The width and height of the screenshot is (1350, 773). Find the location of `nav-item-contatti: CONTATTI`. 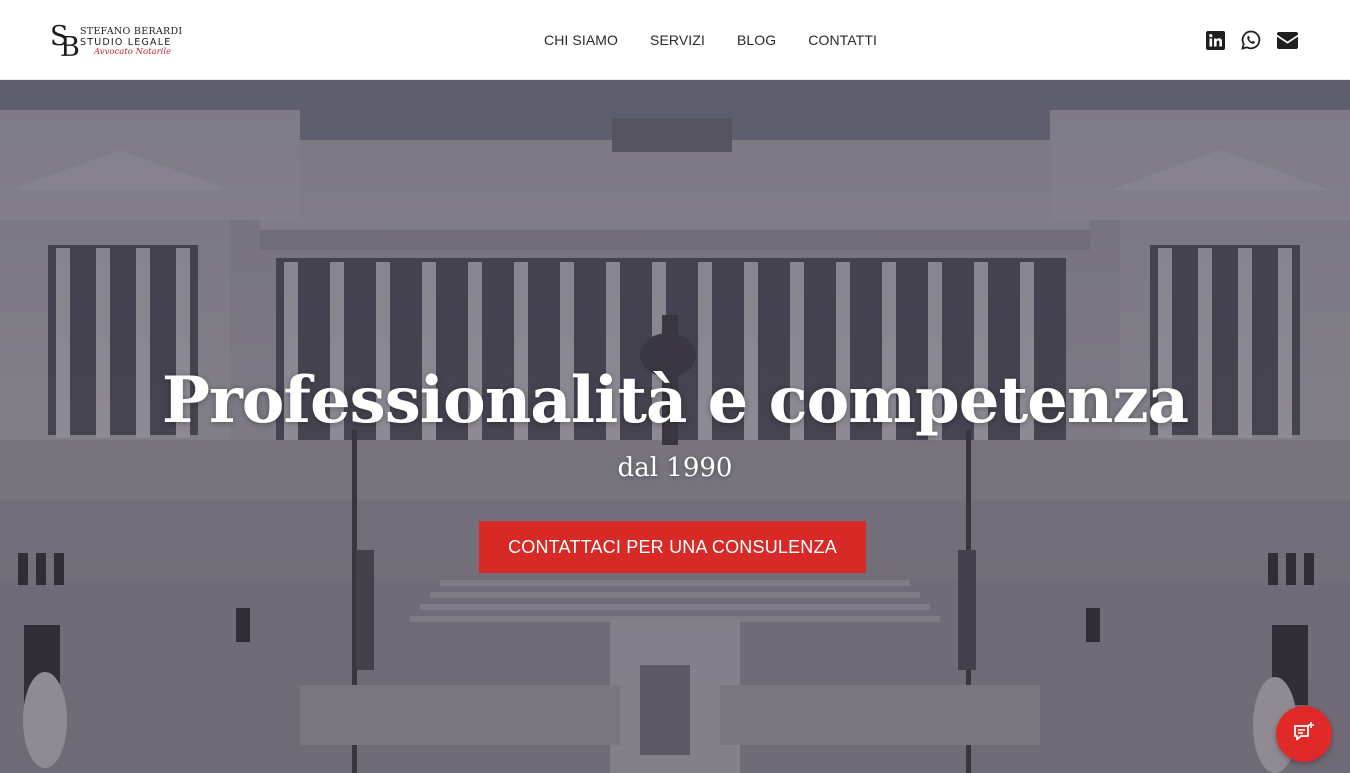

nav-item-contatti: CONTATTI is located at coordinates (842, 40).